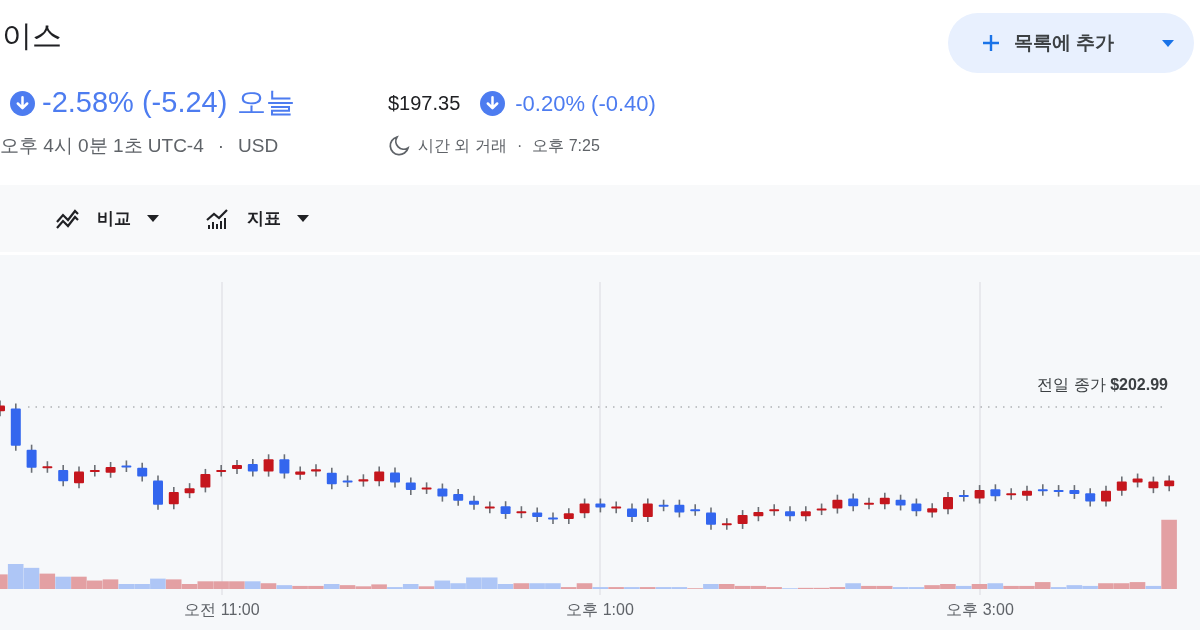 This screenshot has width=1200, height=630. Describe the element at coordinates (135, 103) in the screenshot. I see `price-change: -2.58% (-5.24)` at that location.